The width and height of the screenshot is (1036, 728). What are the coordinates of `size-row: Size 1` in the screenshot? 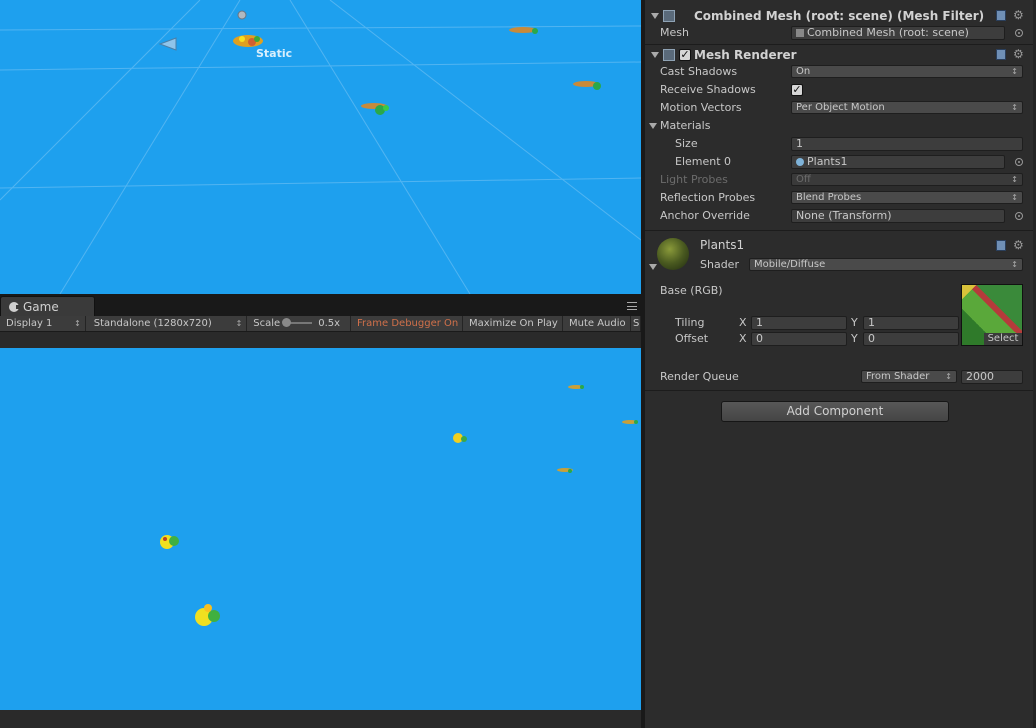 It's located at (840, 144).